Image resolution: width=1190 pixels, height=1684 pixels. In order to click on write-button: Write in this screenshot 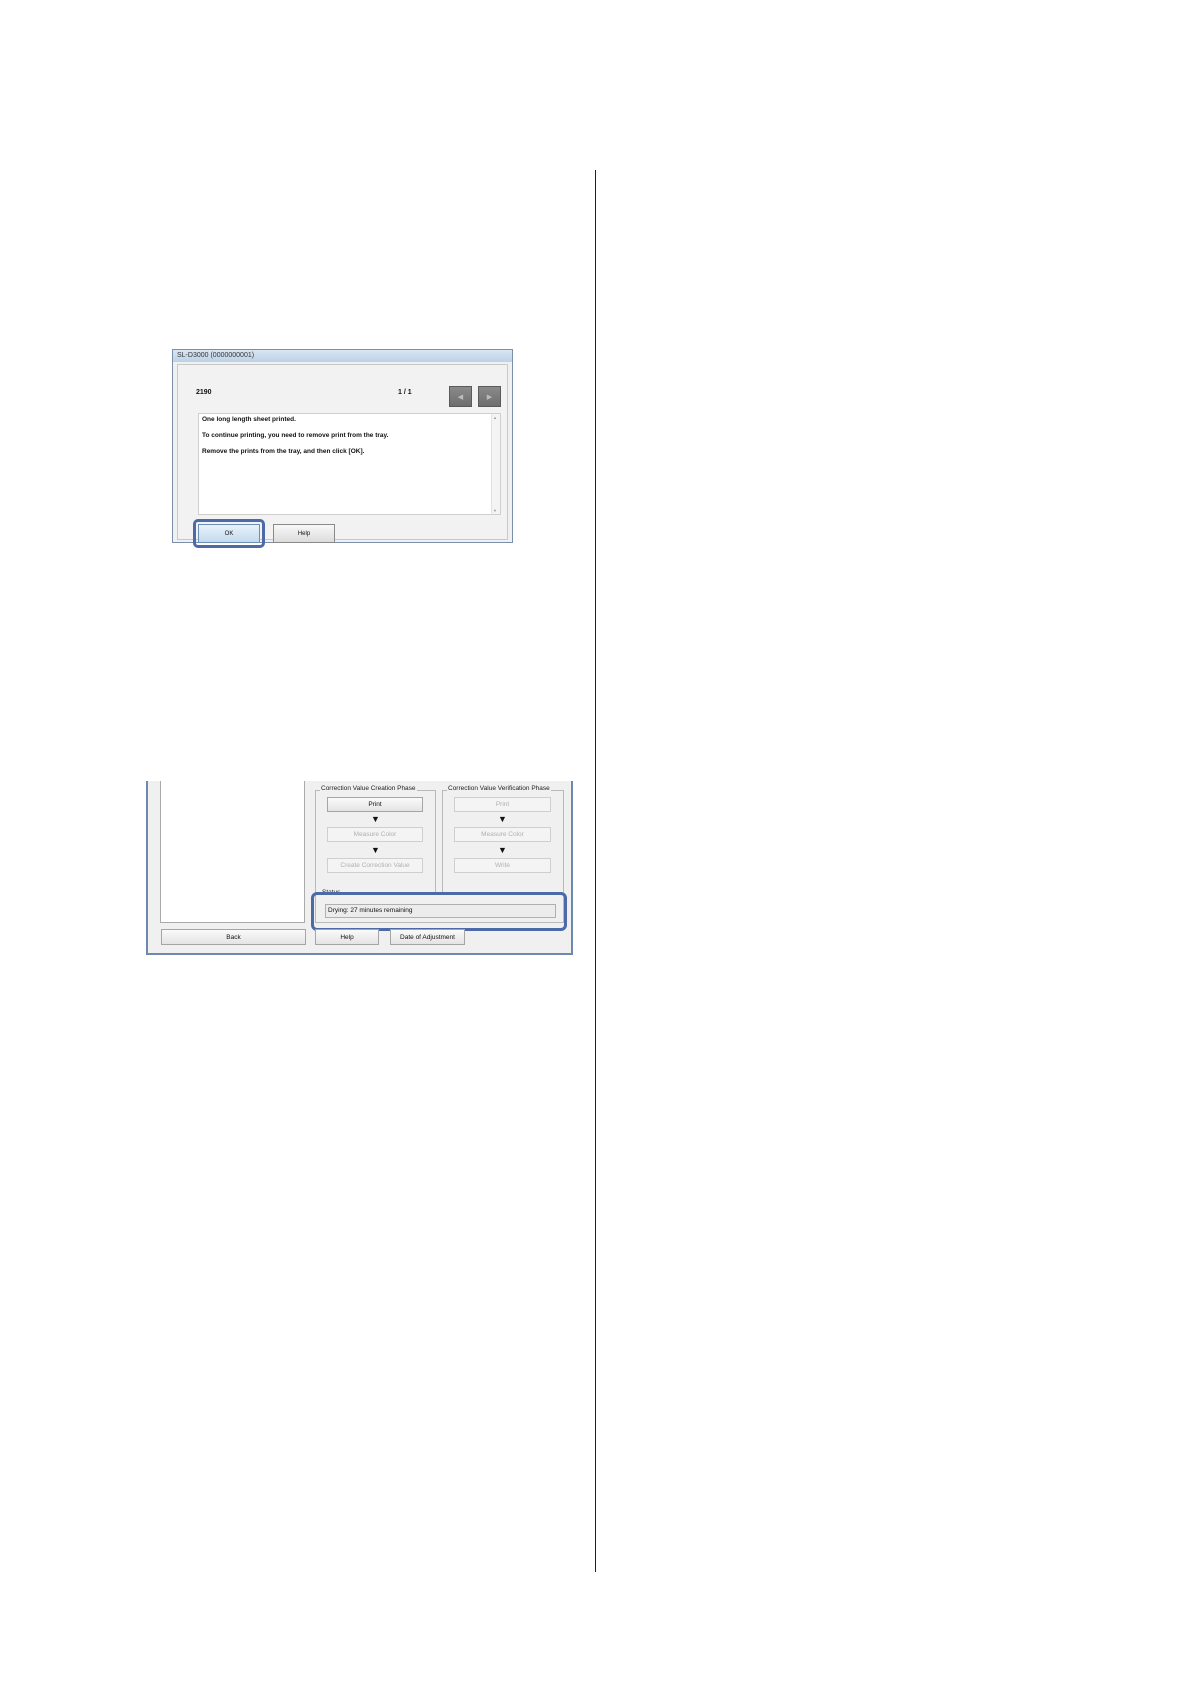, I will do `click(502, 865)`.